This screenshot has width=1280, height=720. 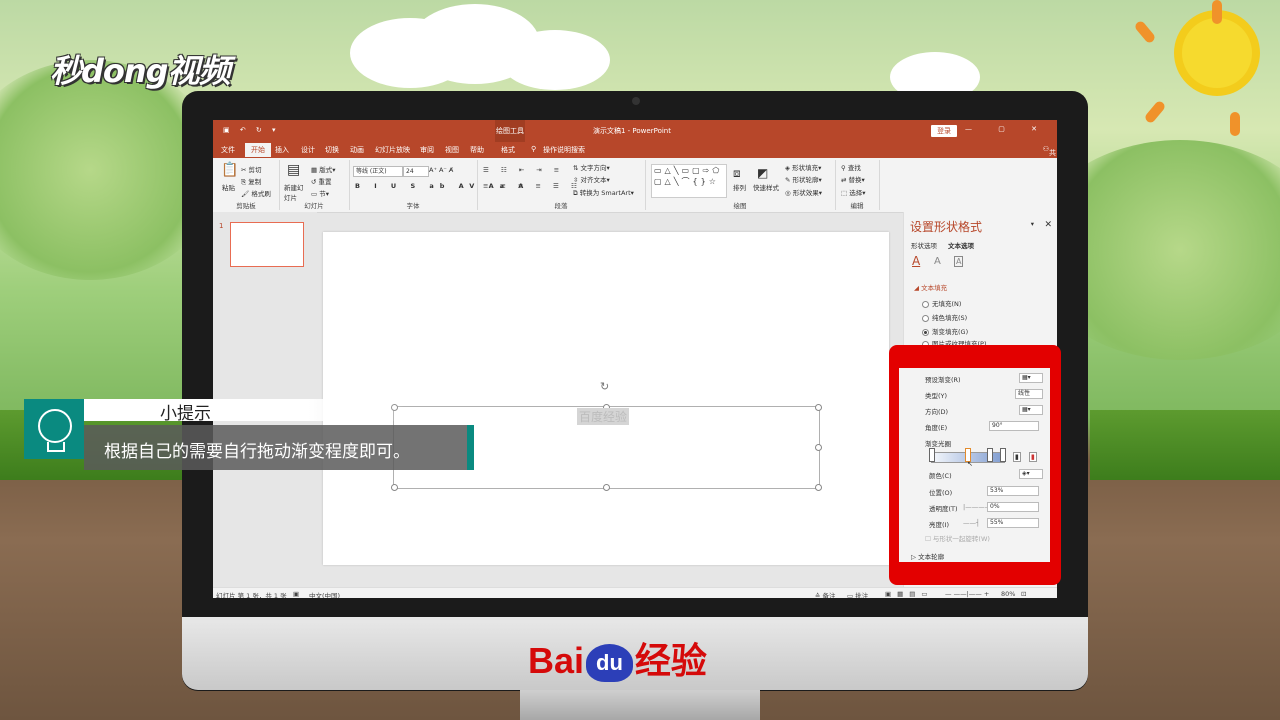 I want to click on align-buttons: ≡ ≡ ≡ ≡ ☰ ☷, so click(x=532, y=186).